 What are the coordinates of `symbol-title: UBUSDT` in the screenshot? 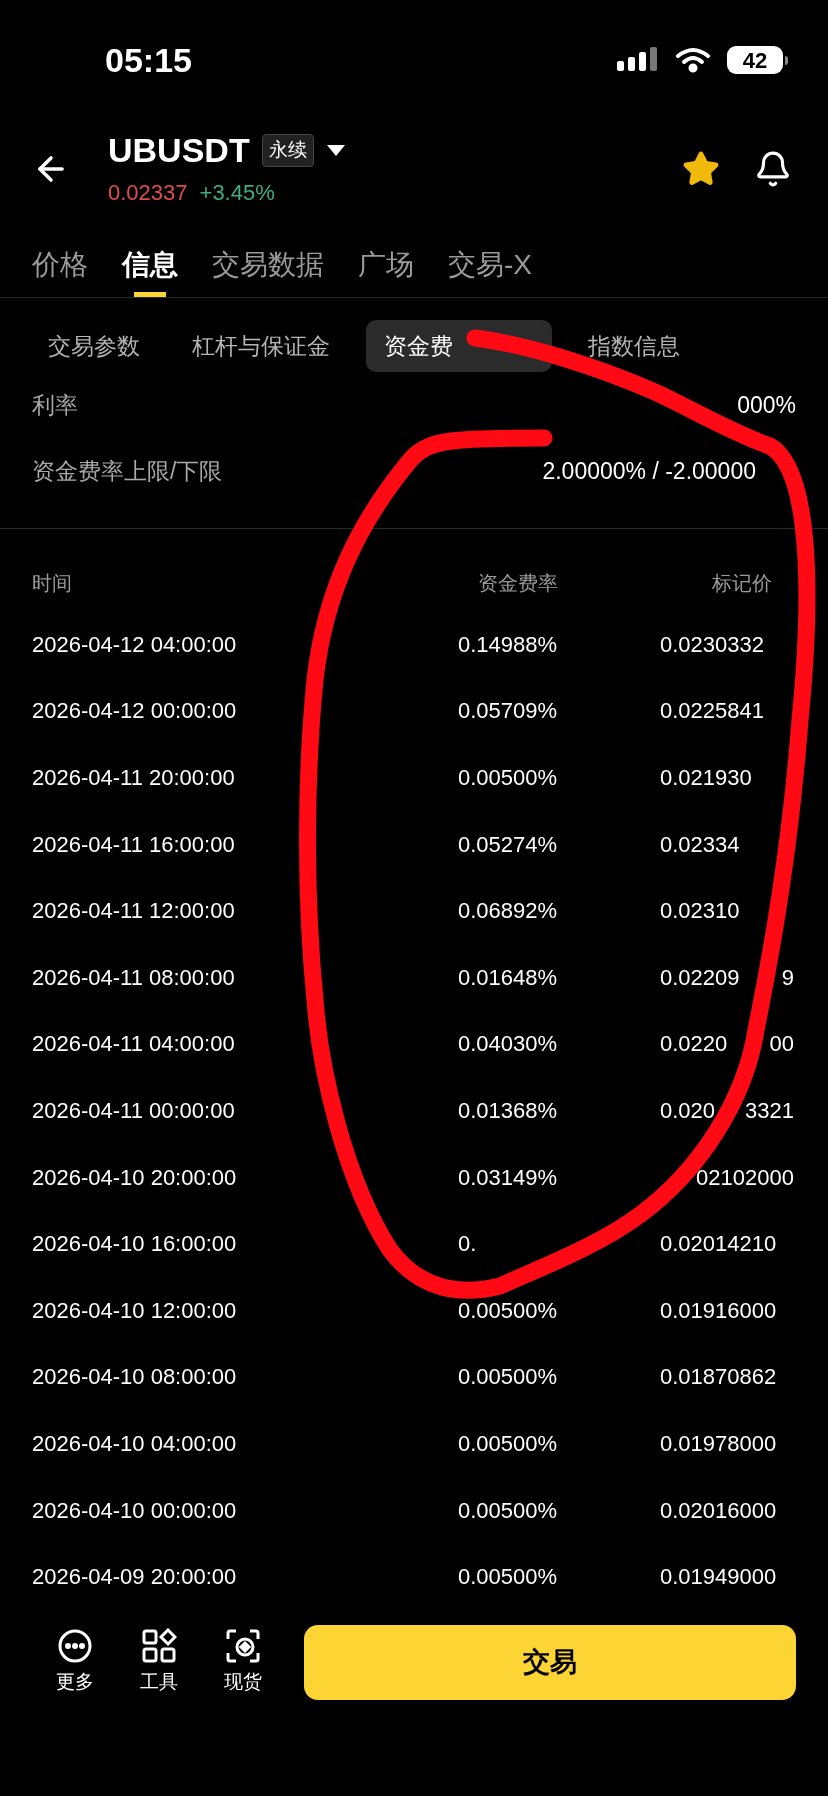 It's located at (179, 151).